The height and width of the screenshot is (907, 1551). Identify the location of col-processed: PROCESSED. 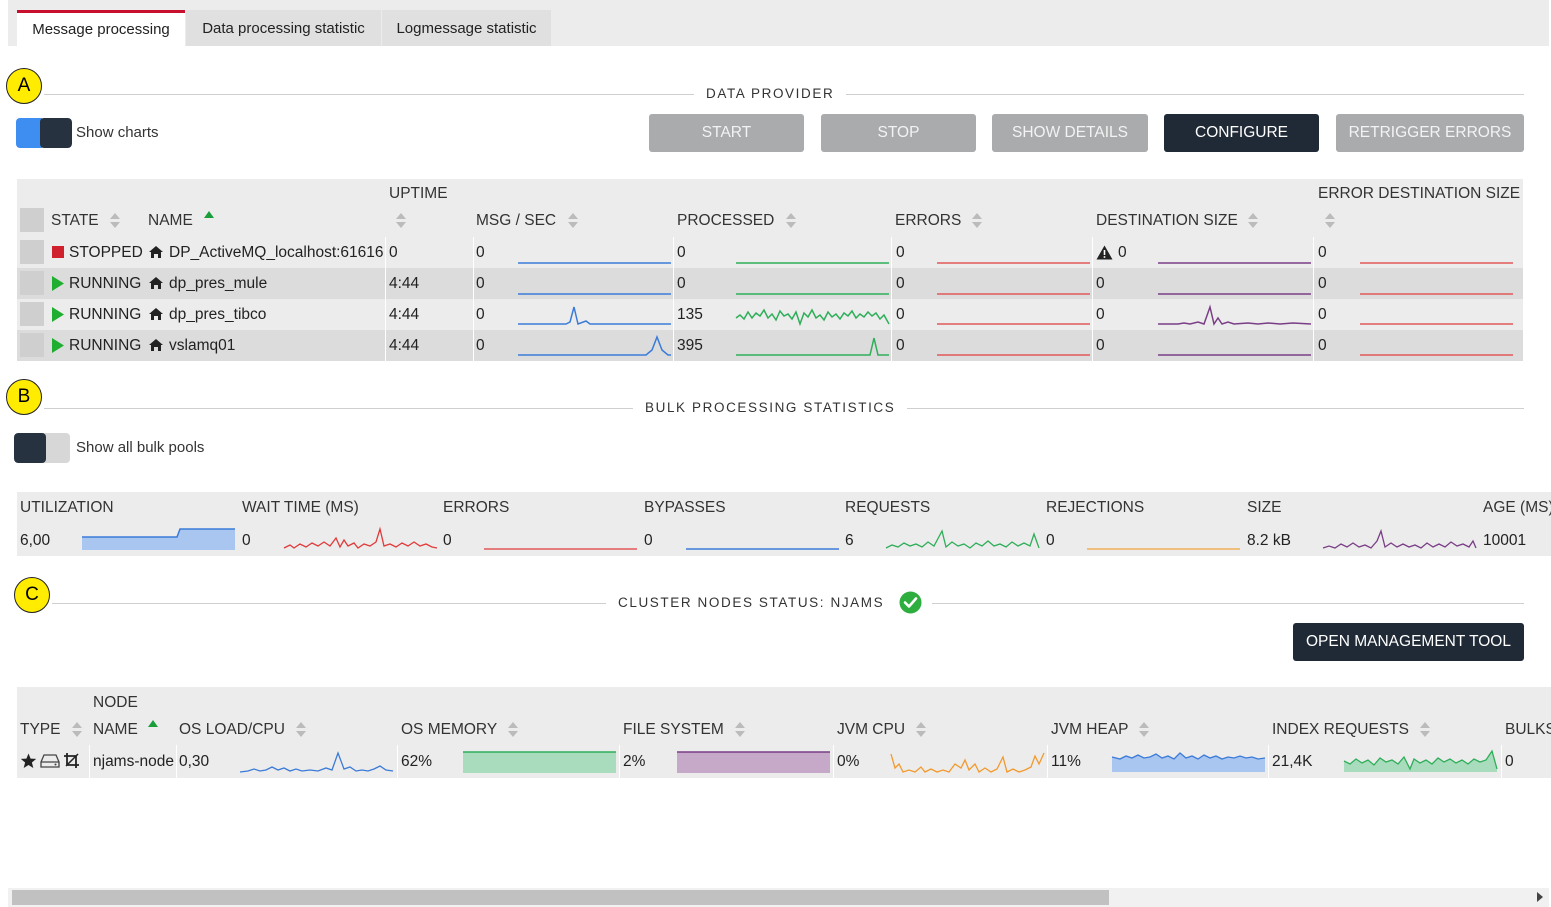
(725, 221).